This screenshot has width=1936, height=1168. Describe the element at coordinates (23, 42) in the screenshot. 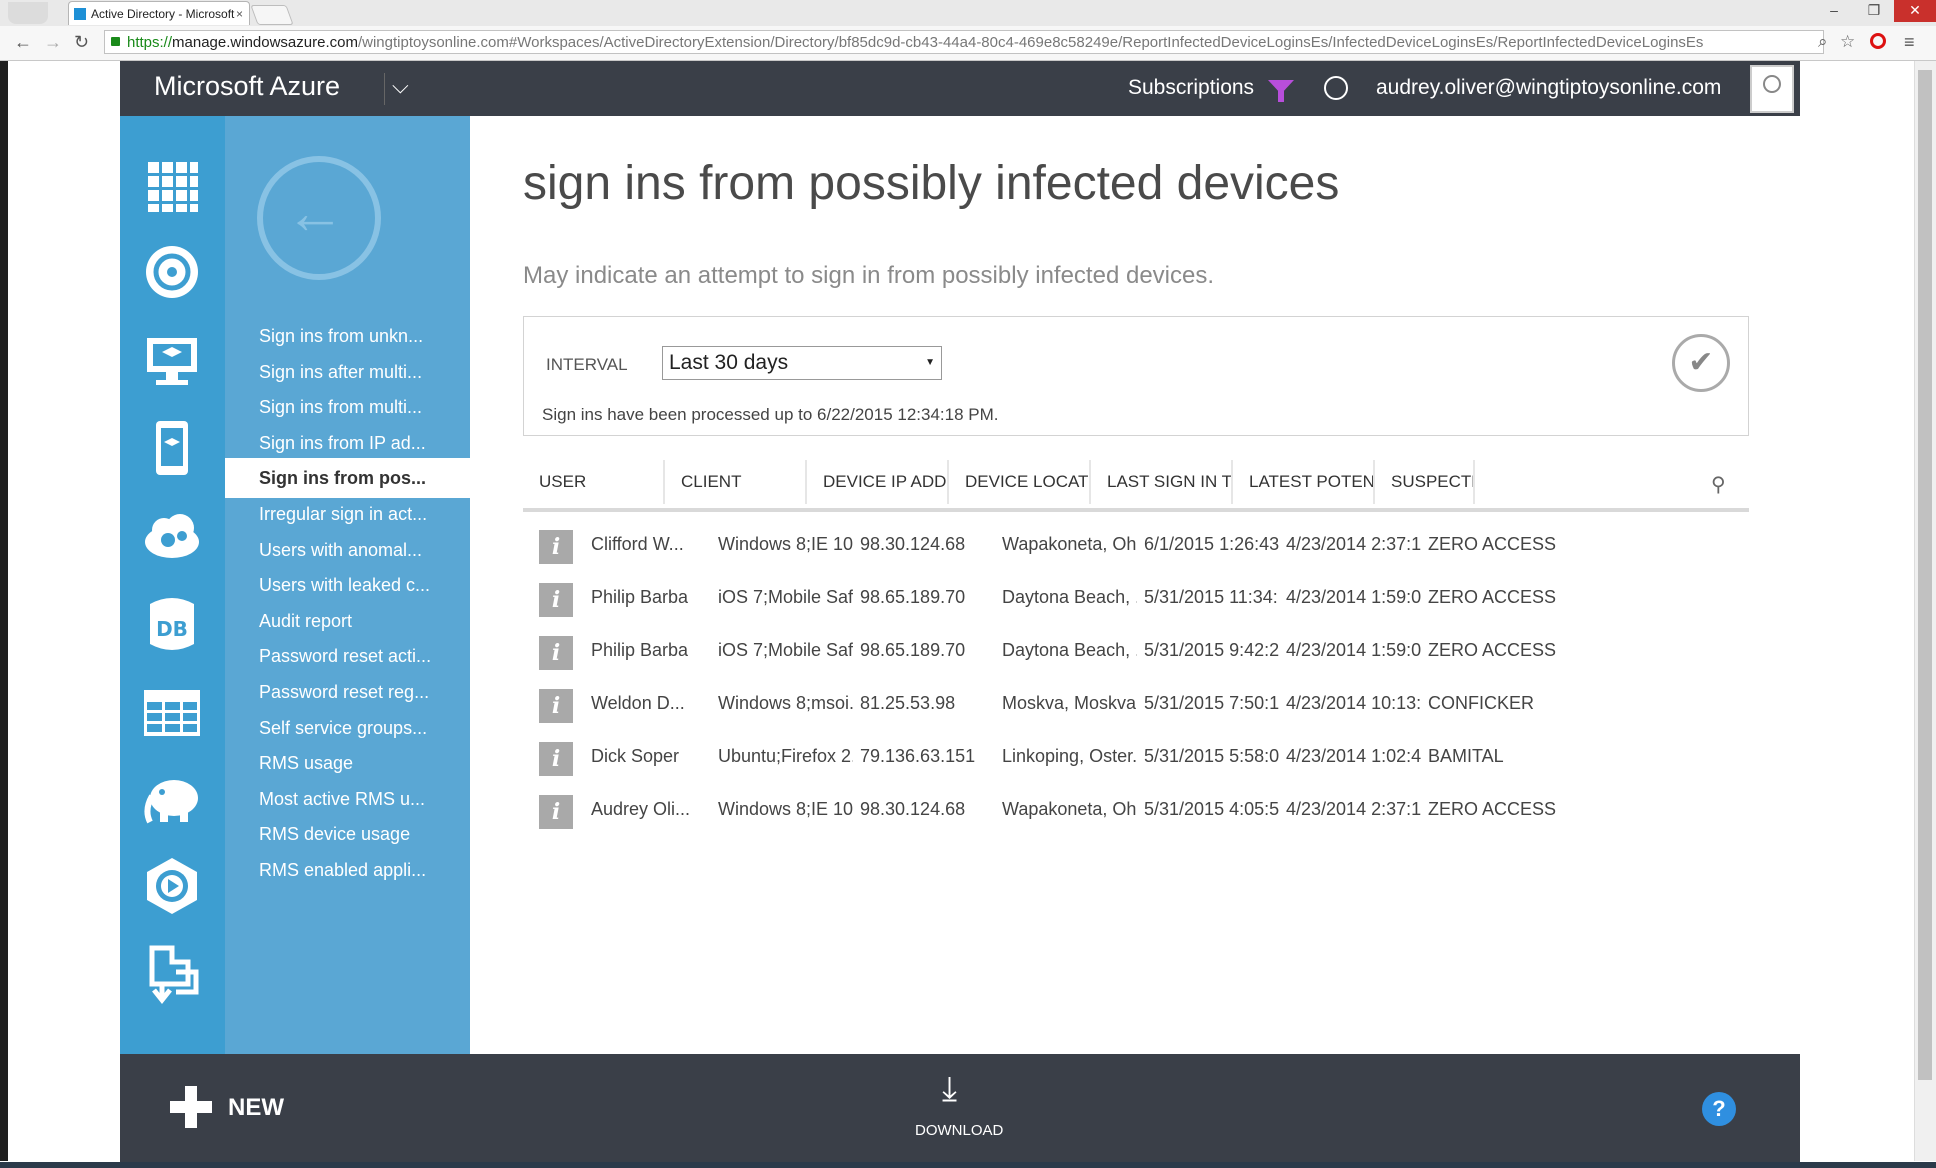

I see `back-arrow-icon: ←` at that location.